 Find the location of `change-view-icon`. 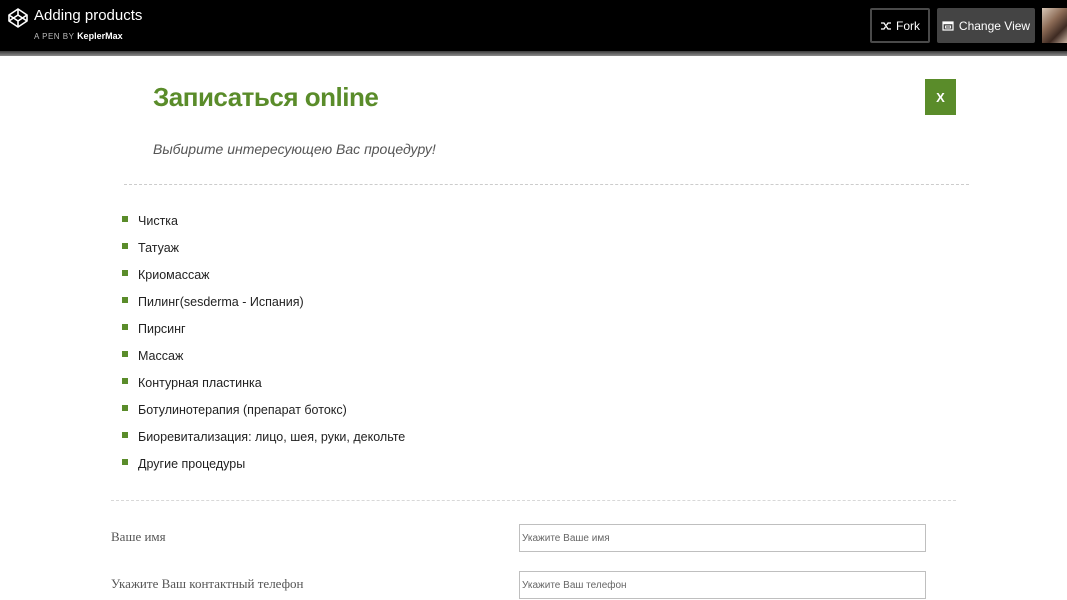

change-view-icon is located at coordinates (948, 25).